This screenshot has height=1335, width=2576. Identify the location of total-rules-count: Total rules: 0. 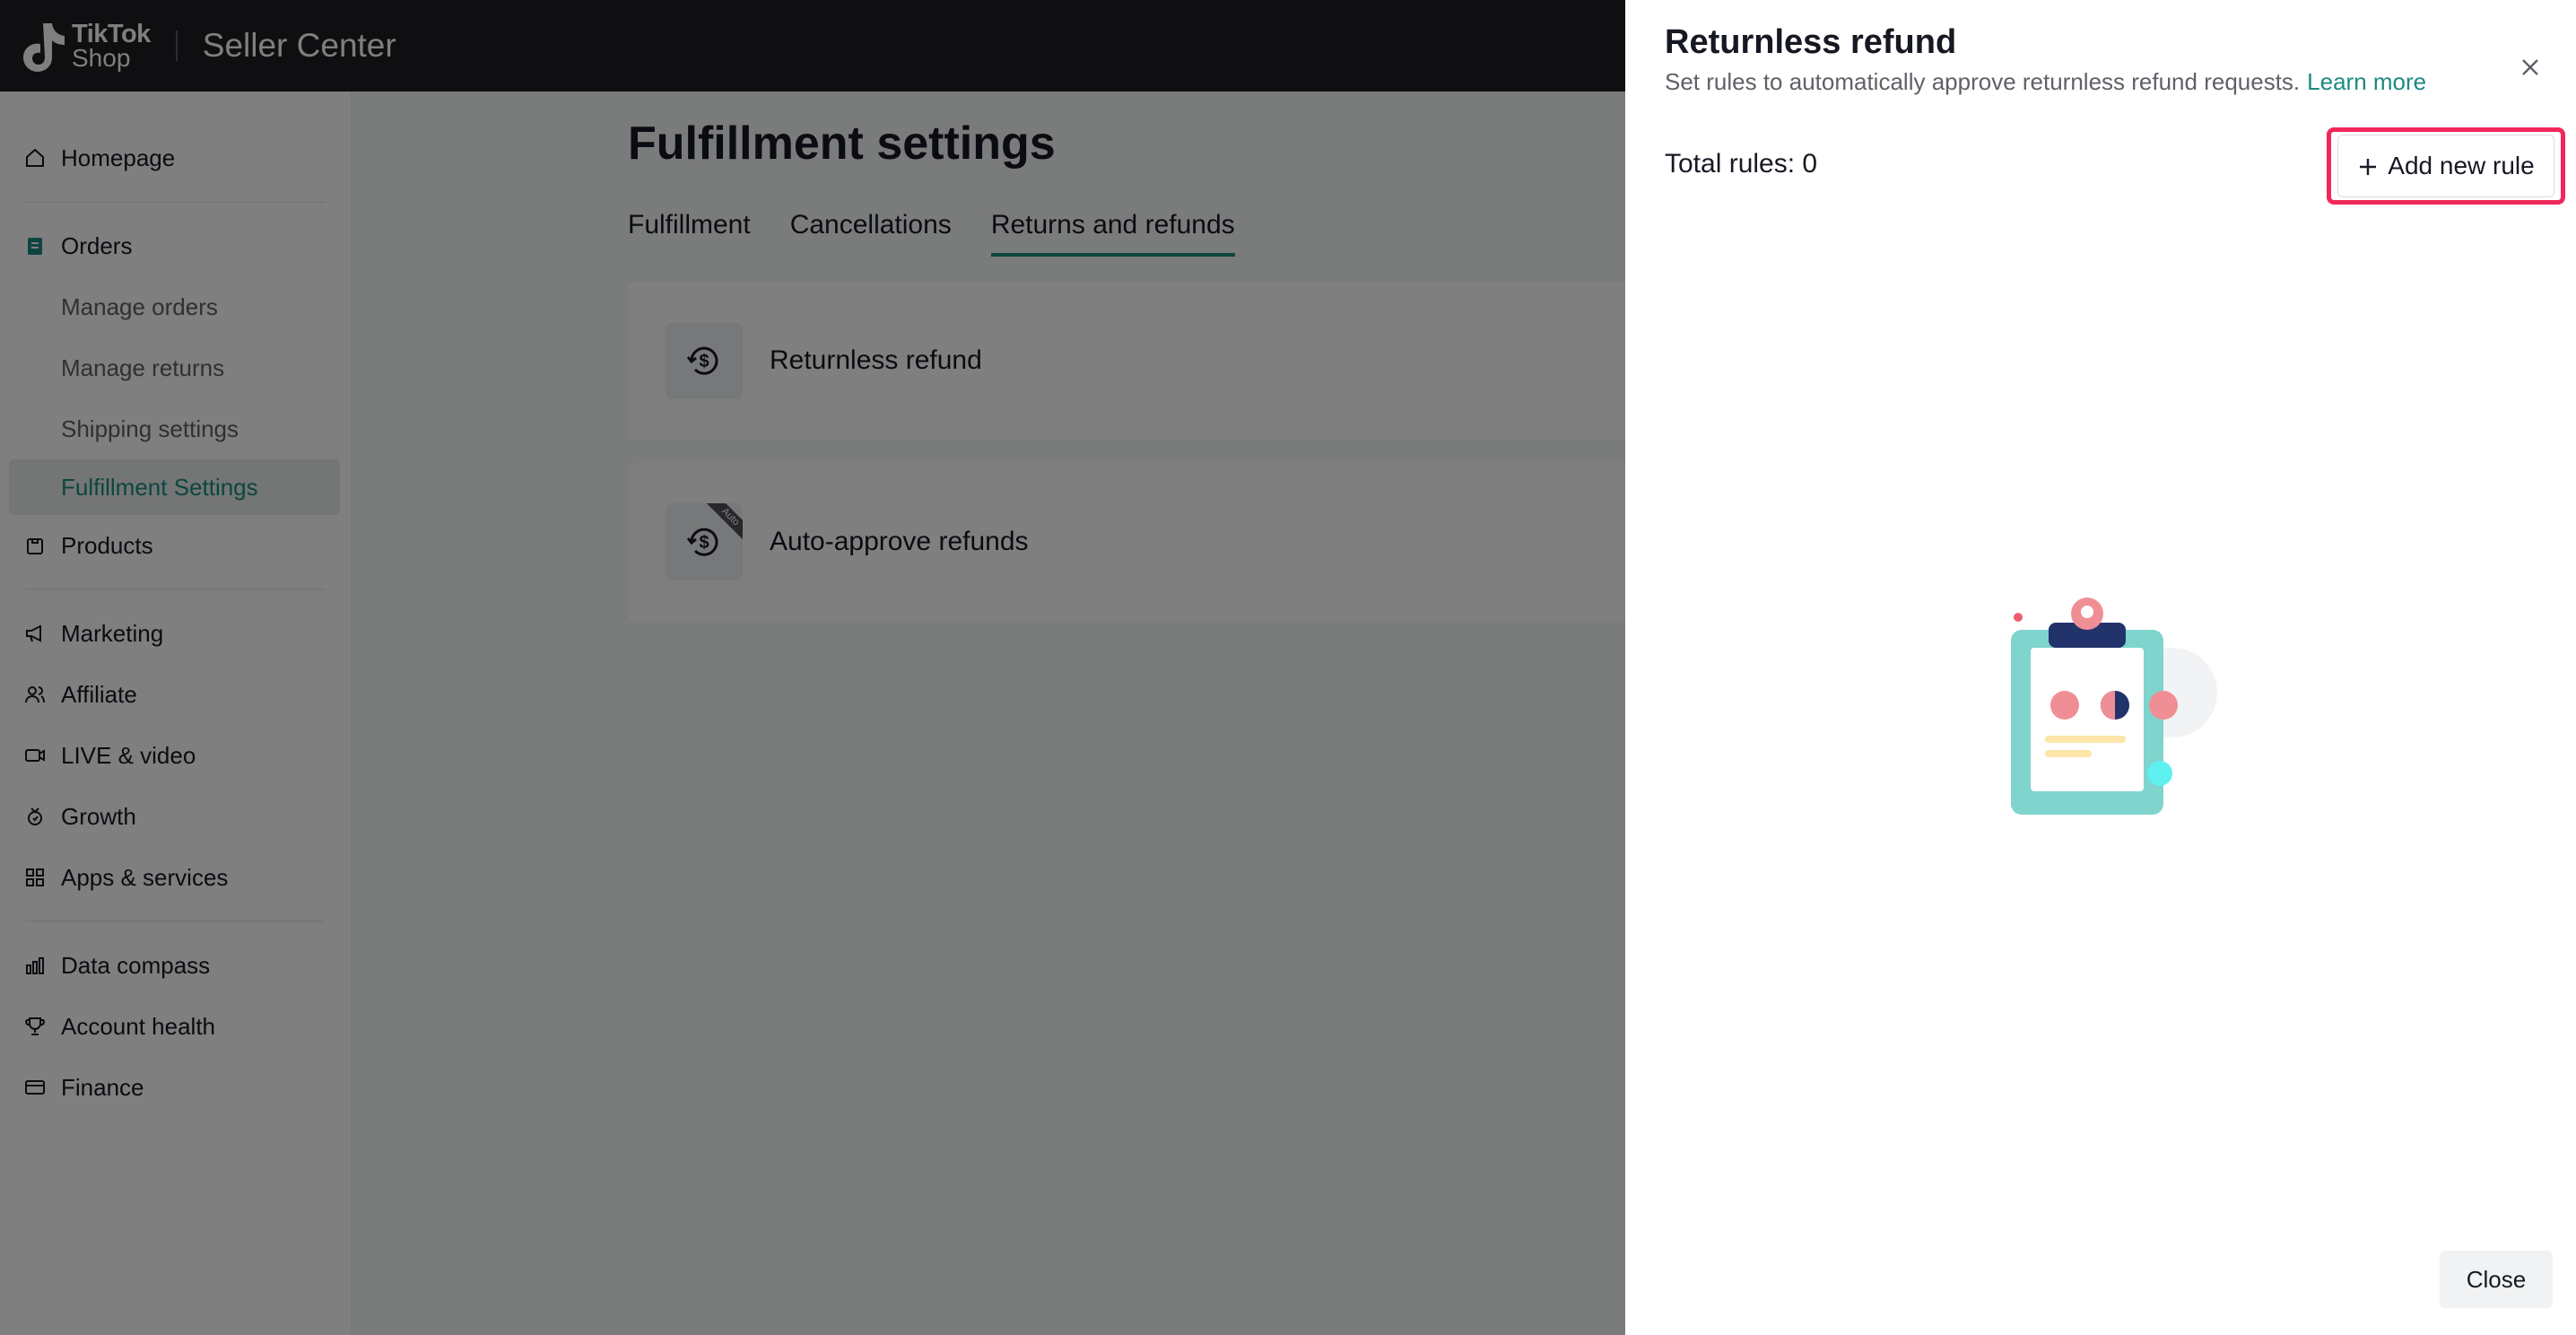
(1741, 164).